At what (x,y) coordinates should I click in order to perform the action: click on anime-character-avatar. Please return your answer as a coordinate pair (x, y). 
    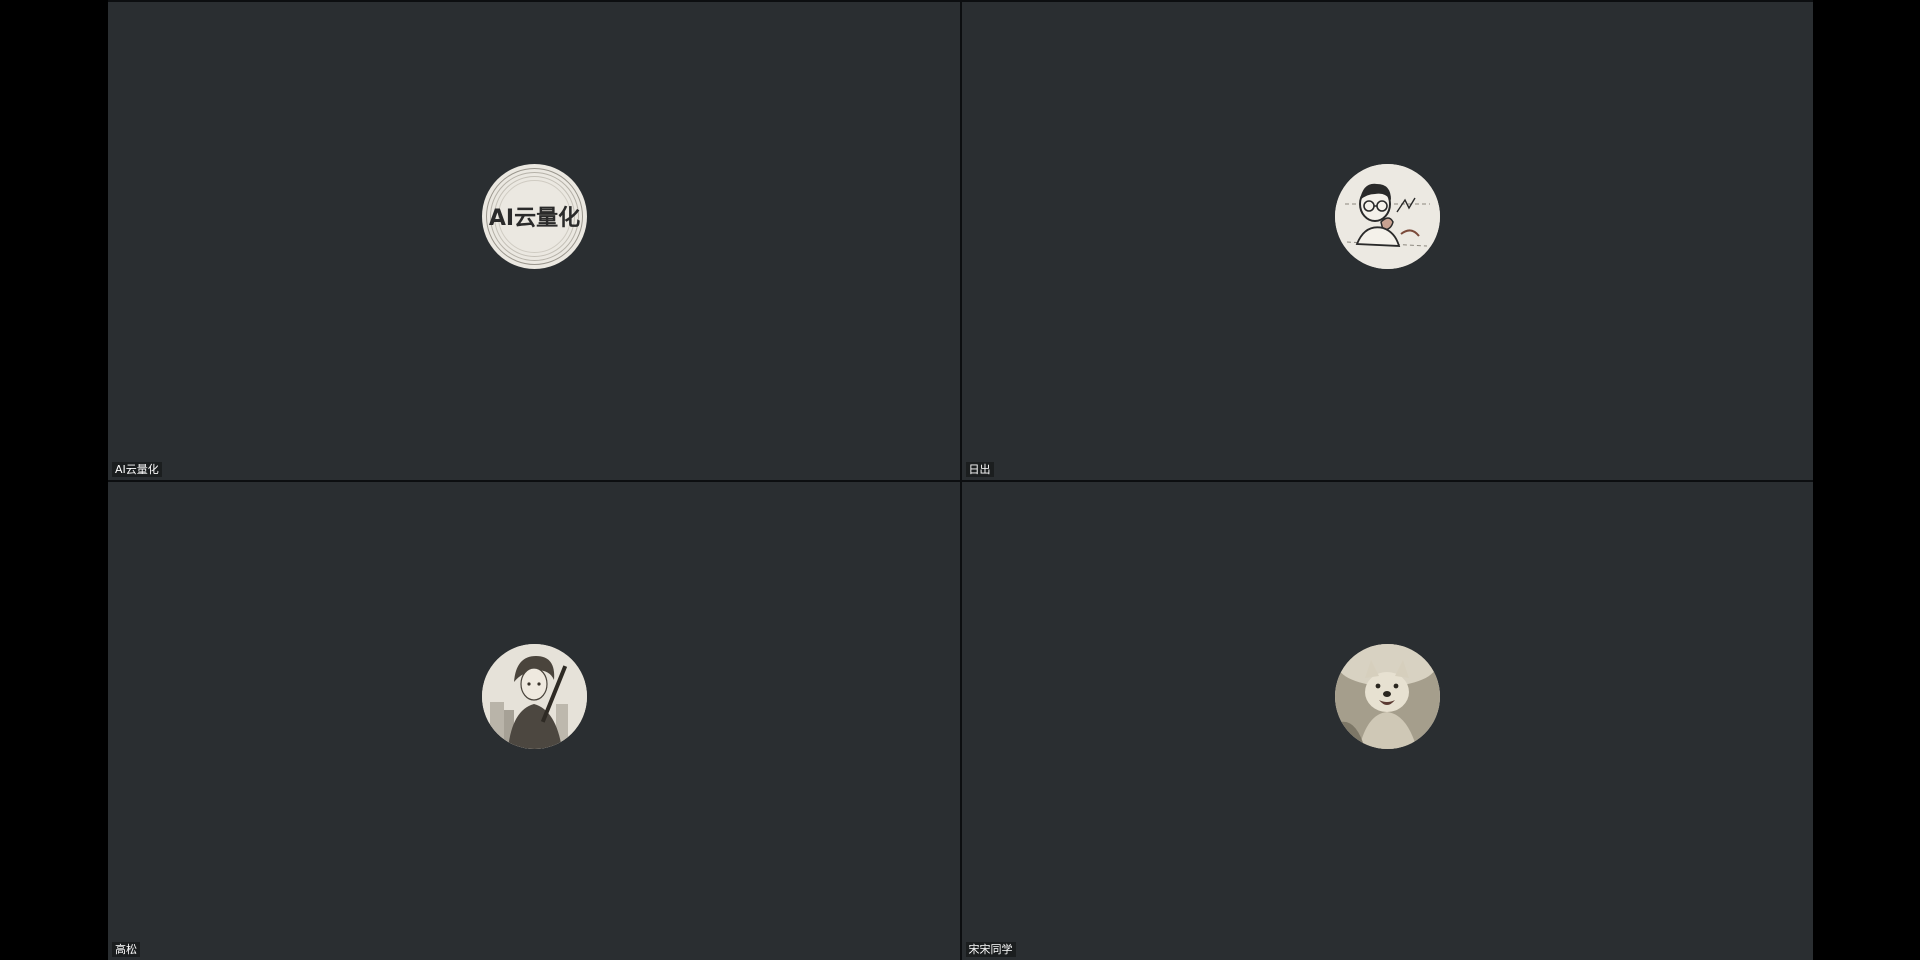
    Looking at the image, I should click on (534, 696).